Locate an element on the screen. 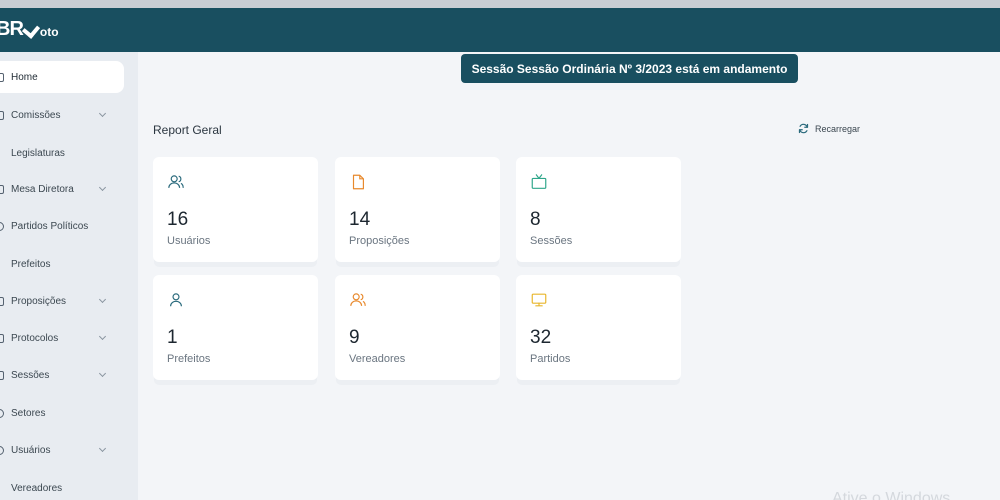  reload-label: Recarregar is located at coordinates (838, 128).